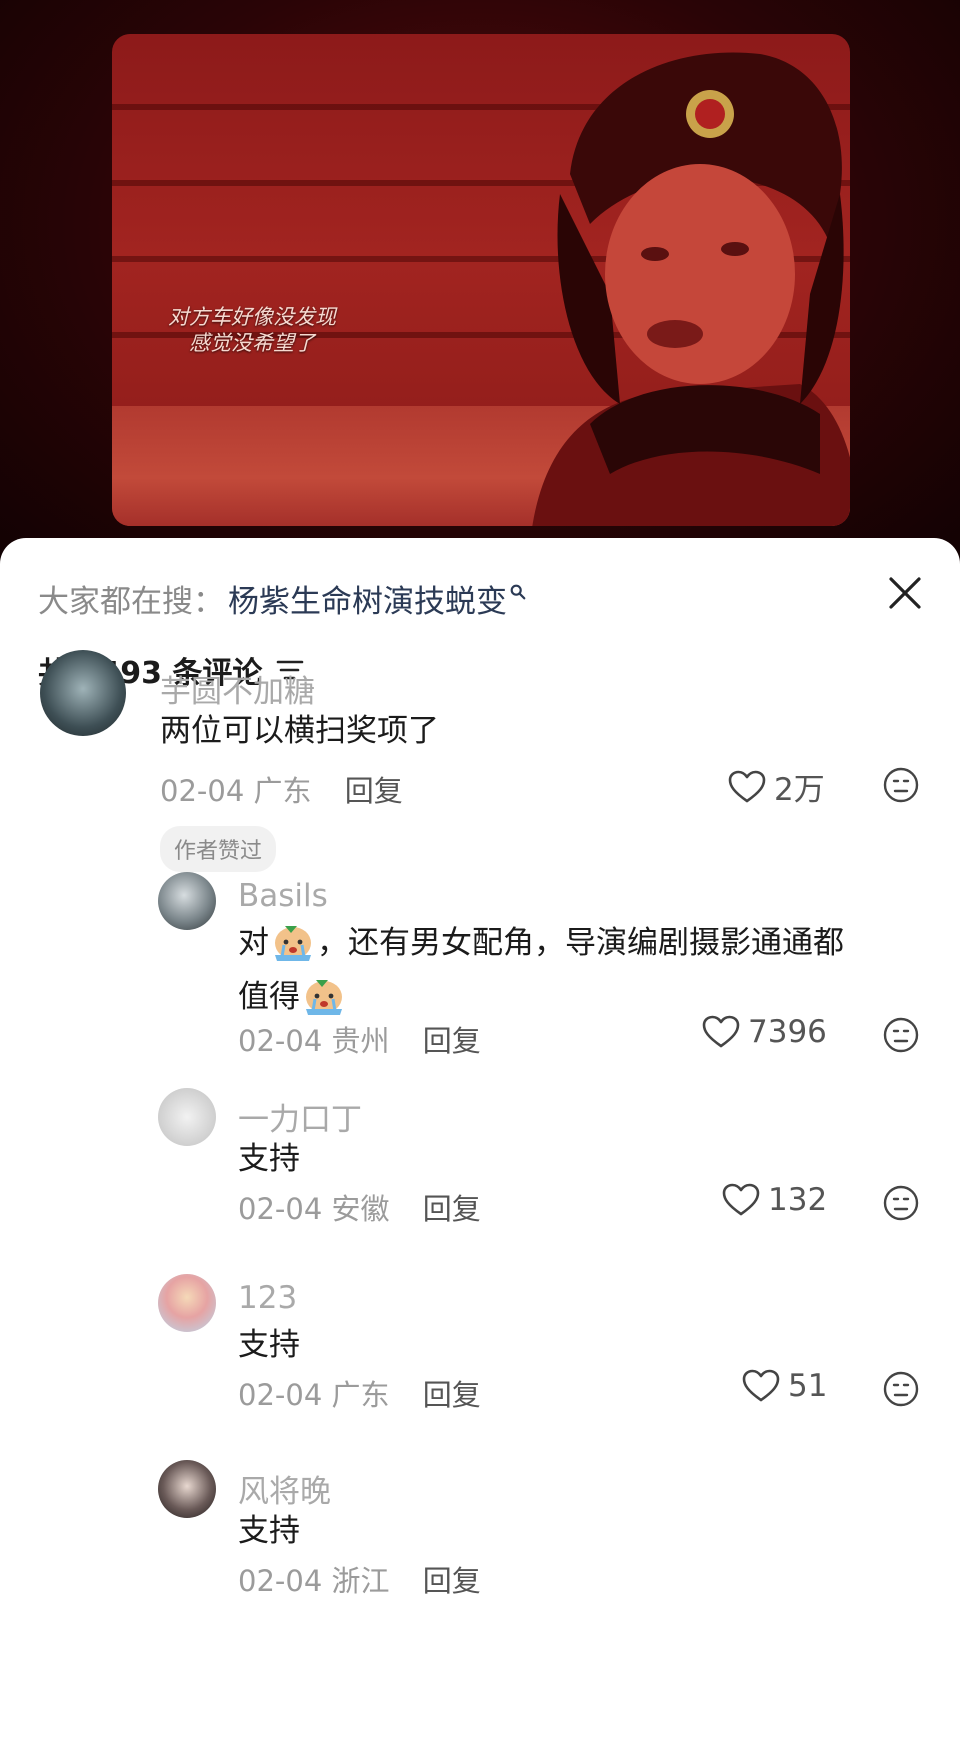 The height and width of the screenshot is (1755, 960). Describe the element at coordinates (218, 849) in the screenshot. I see `author-liked-badge: 作者赞过` at that location.